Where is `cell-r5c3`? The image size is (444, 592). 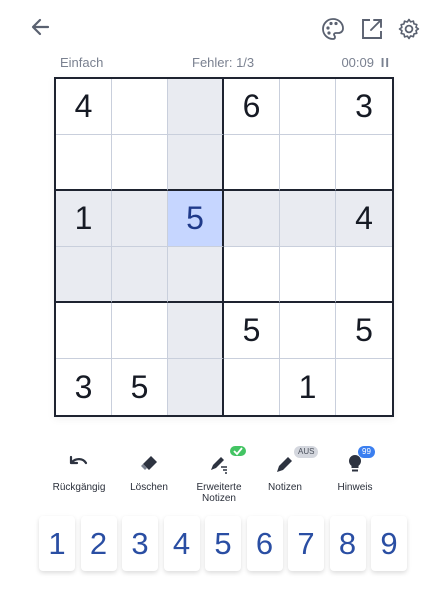
cell-r5c3 is located at coordinates (252, 387).